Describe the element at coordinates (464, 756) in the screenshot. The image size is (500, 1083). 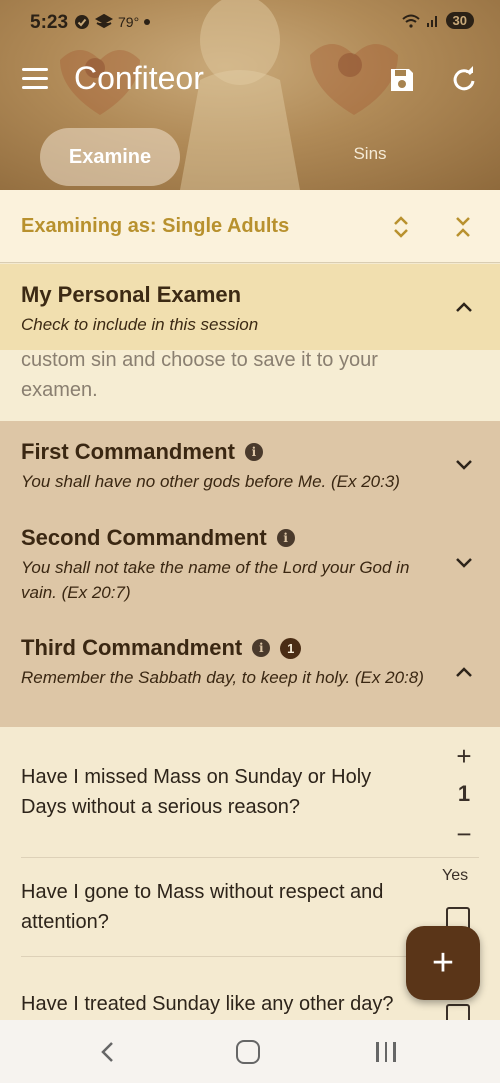
I see `stepper-increment-button: +` at that location.